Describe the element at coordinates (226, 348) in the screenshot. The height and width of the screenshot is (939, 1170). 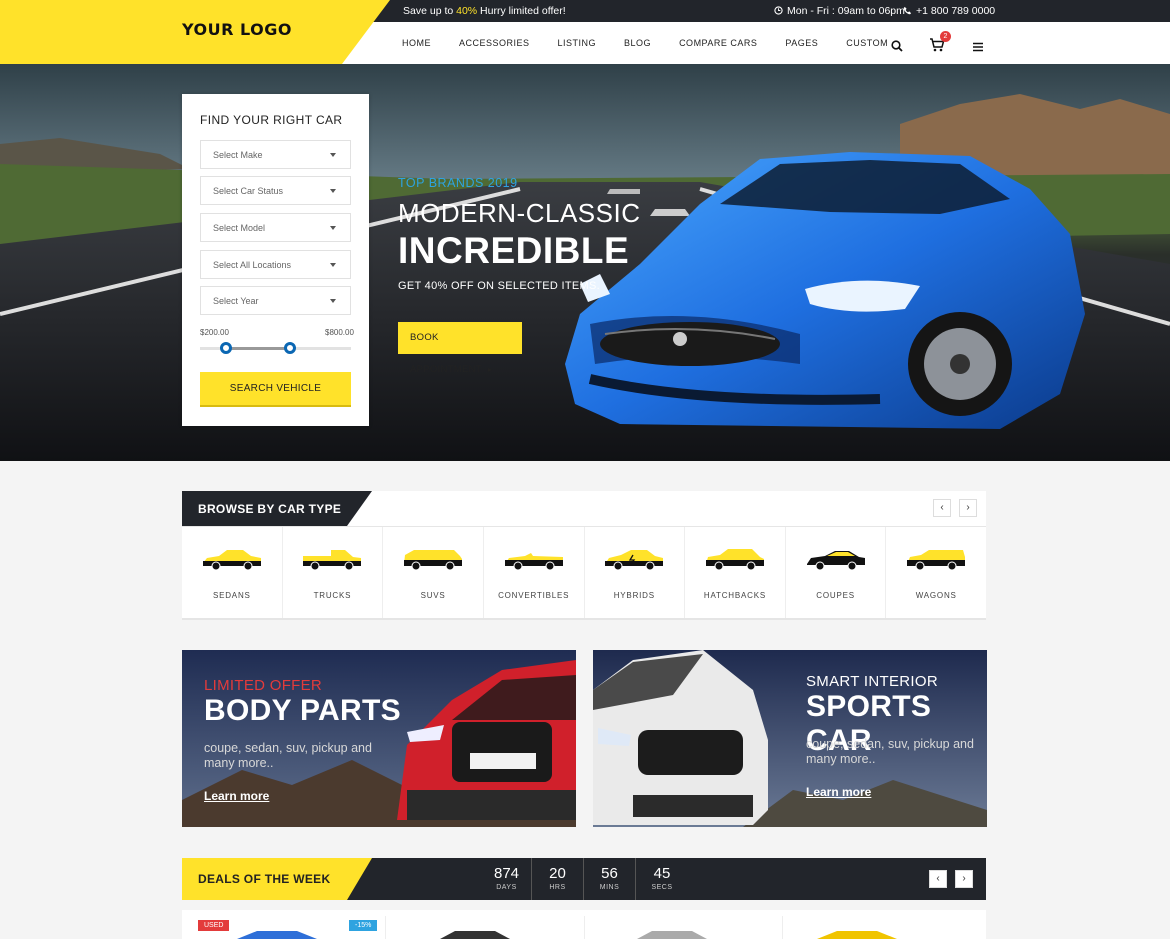
I see `price-slider-min-handle` at that location.